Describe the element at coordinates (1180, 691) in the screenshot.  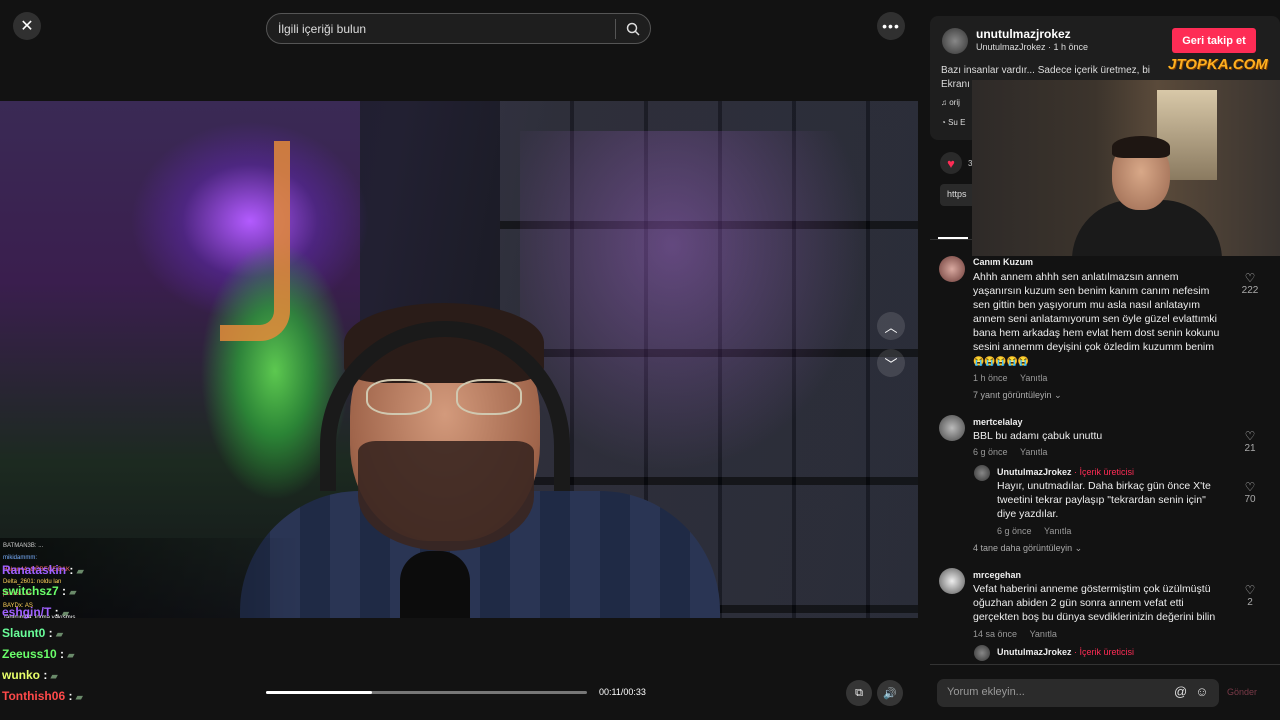
I see `mention-icon: @` at that location.